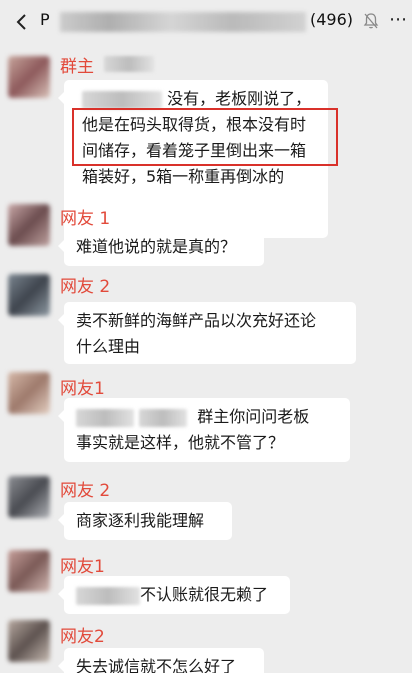 The image size is (412, 673). I want to click on message-line: 箱装好，5箱一称重再倒冰的, so click(183, 176).